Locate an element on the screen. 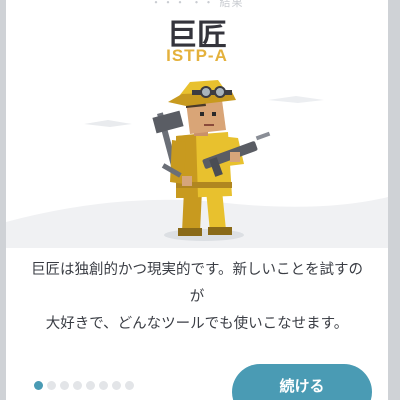 The height and width of the screenshot is (400, 400). eye-right is located at coordinates (214, 114).